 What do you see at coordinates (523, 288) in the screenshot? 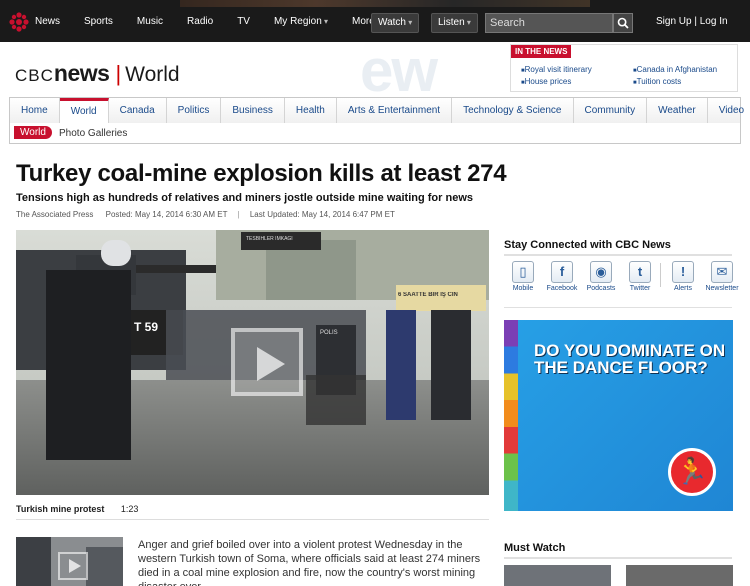
I see `social-label: Mobile` at bounding box center [523, 288].